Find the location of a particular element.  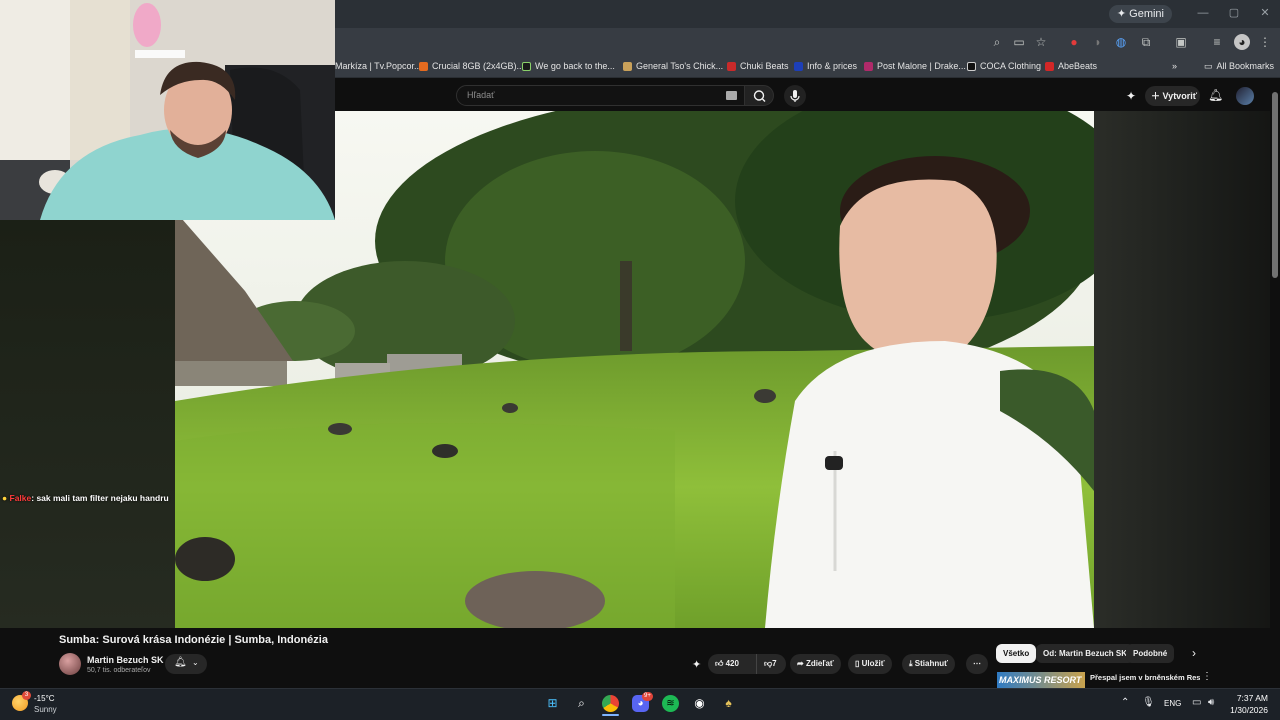

scrollbar-thumb is located at coordinates (1275, 185).